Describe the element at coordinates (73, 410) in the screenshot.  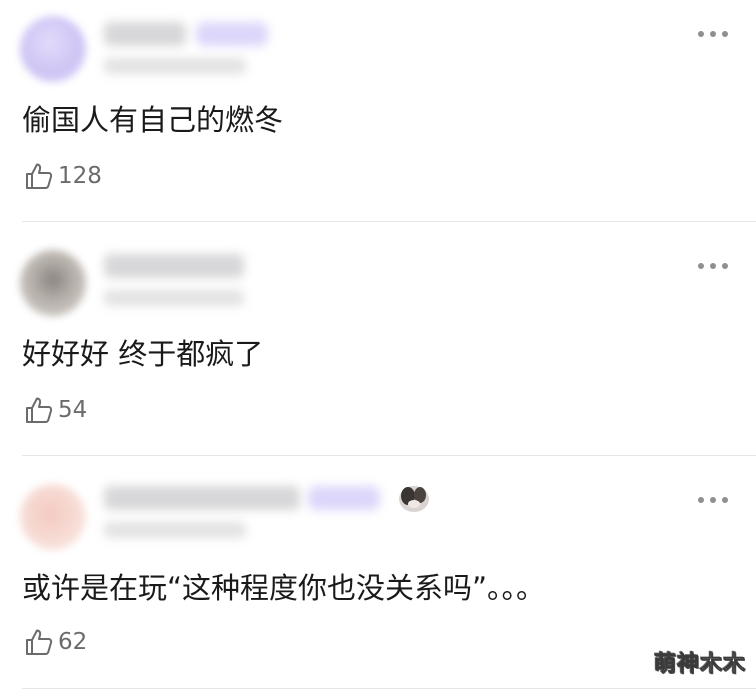
I see `like-count: 54` at that location.